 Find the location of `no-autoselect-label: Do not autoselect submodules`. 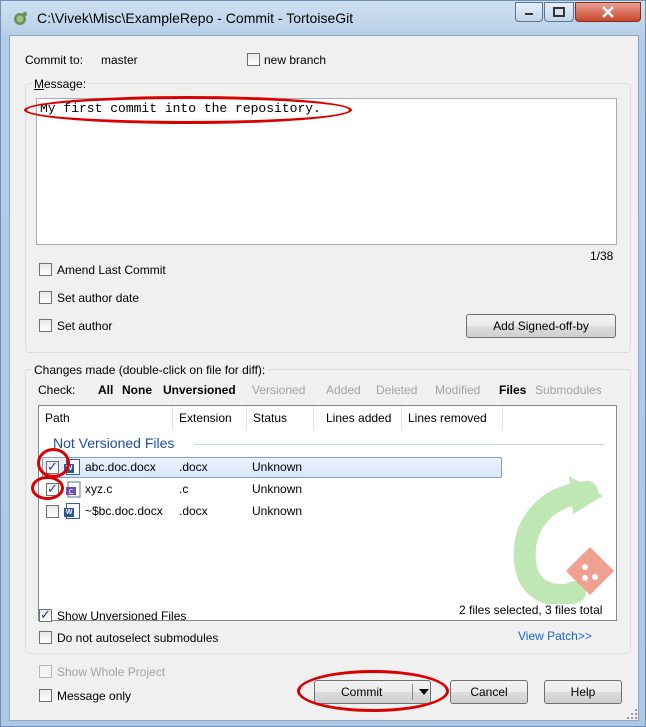

no-autoselect-label: Do not autoselect submodules is located at coordinates (138, 638).